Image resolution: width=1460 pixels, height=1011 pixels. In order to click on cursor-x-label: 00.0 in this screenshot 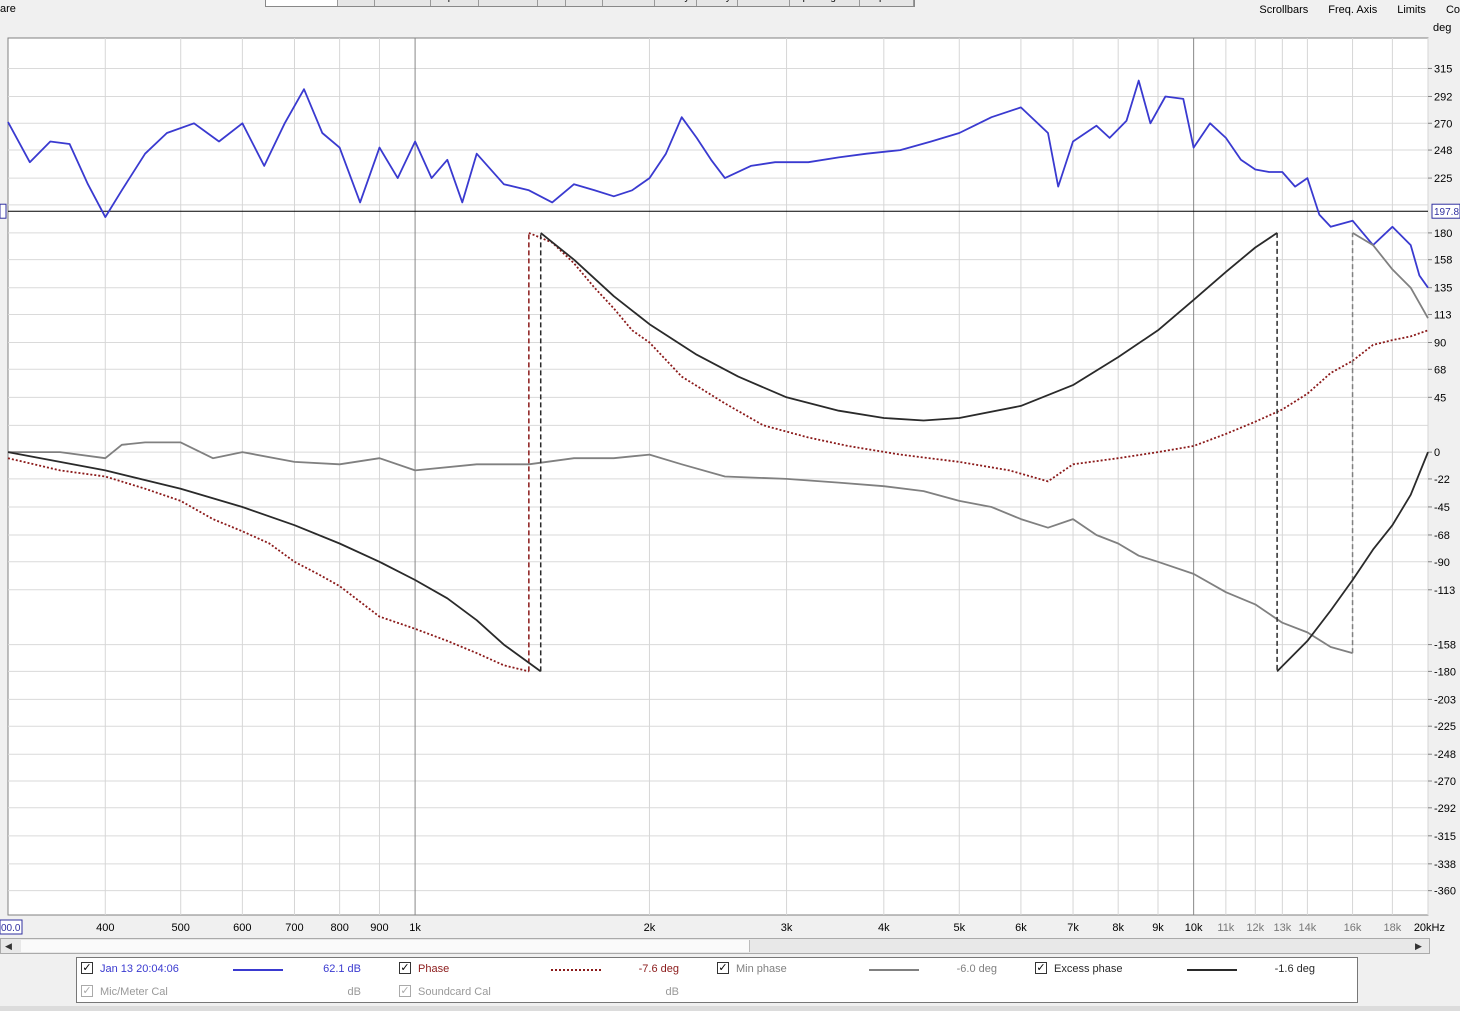, I will do `click(11, 928)`.